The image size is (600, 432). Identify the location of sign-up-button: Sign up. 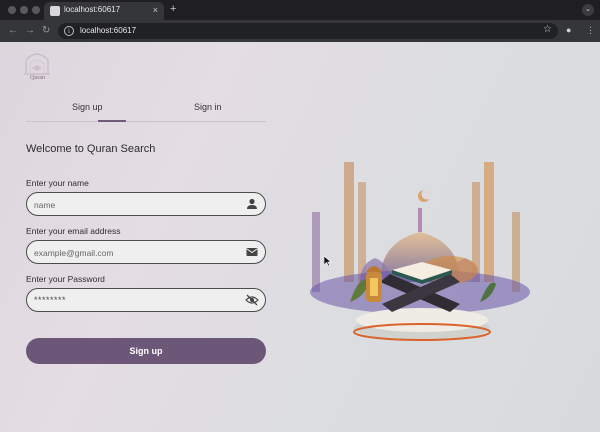
(146, 351).